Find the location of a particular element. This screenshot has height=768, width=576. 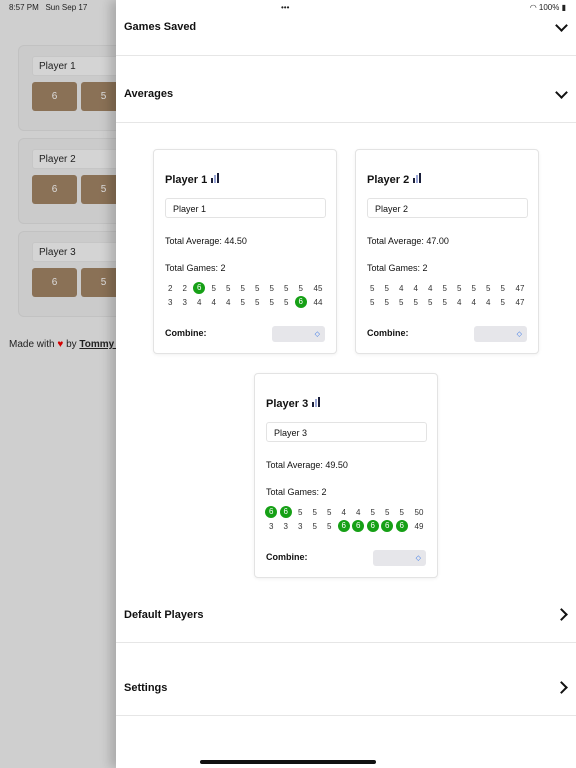

score-row: 2 2 6 5 5 5 5 5 5 5 45 is located at coordinates (245, 288).